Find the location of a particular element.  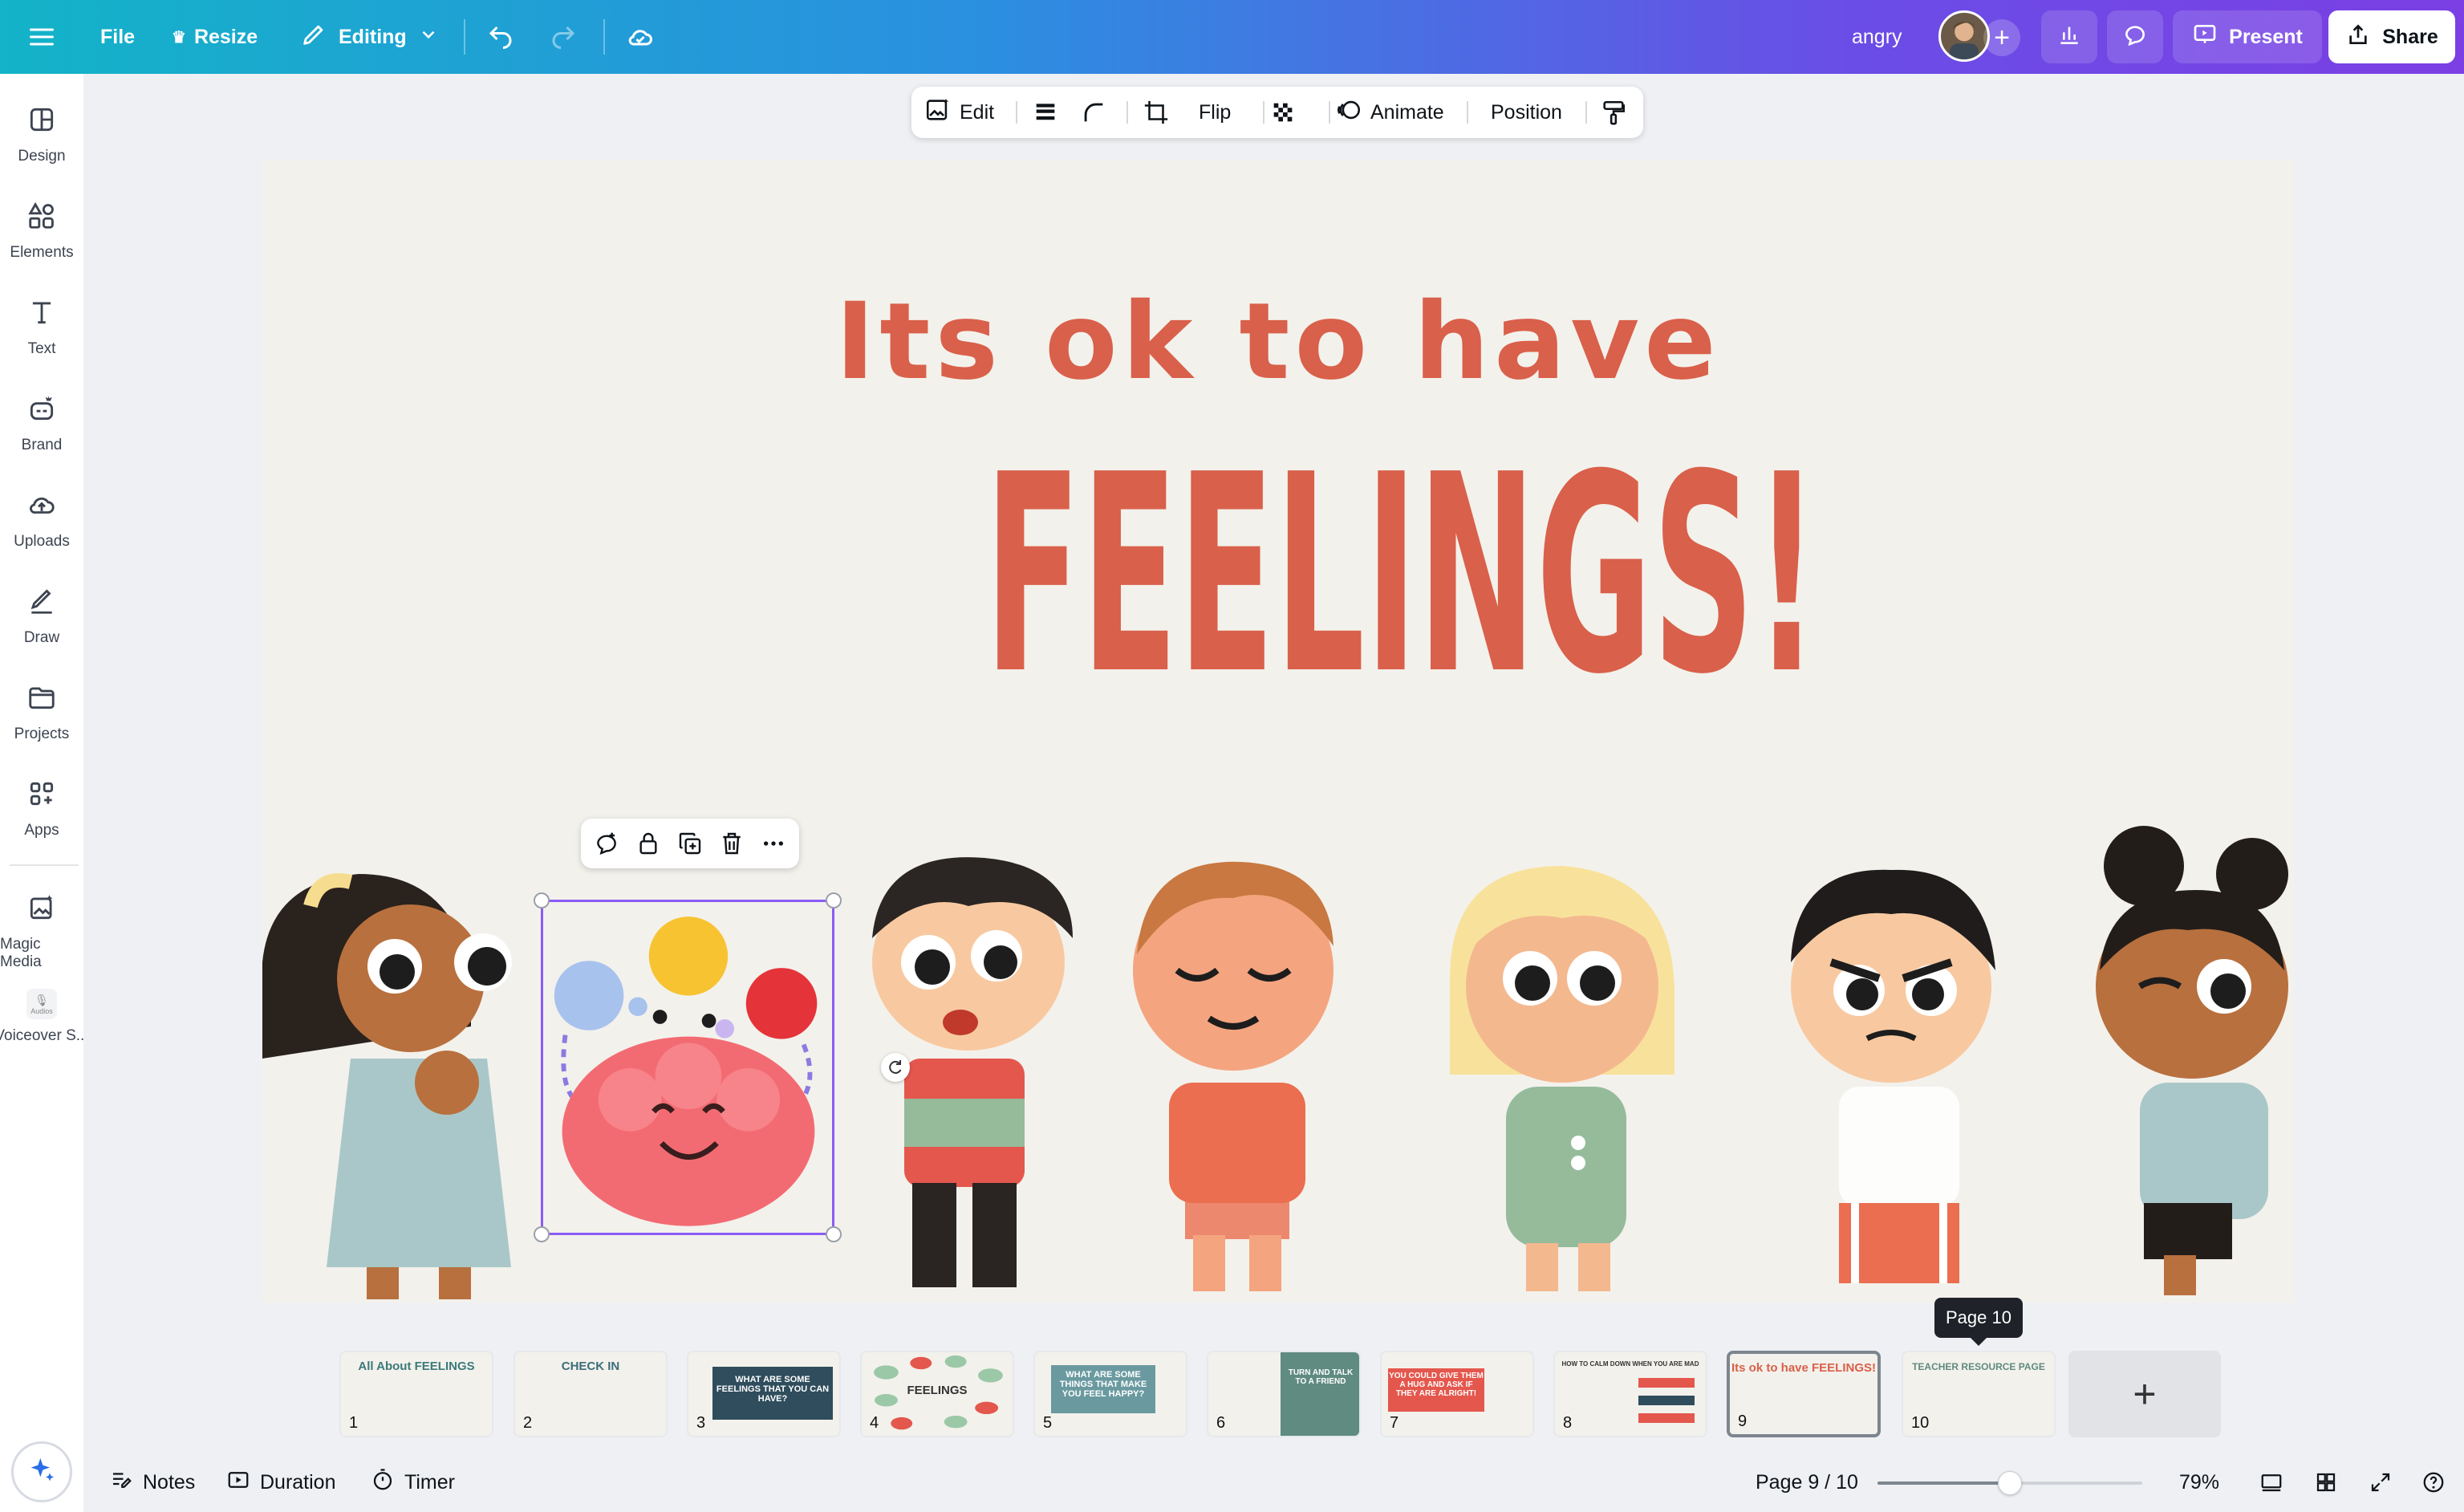

more-options-icon is located at coordinates (773, 844).